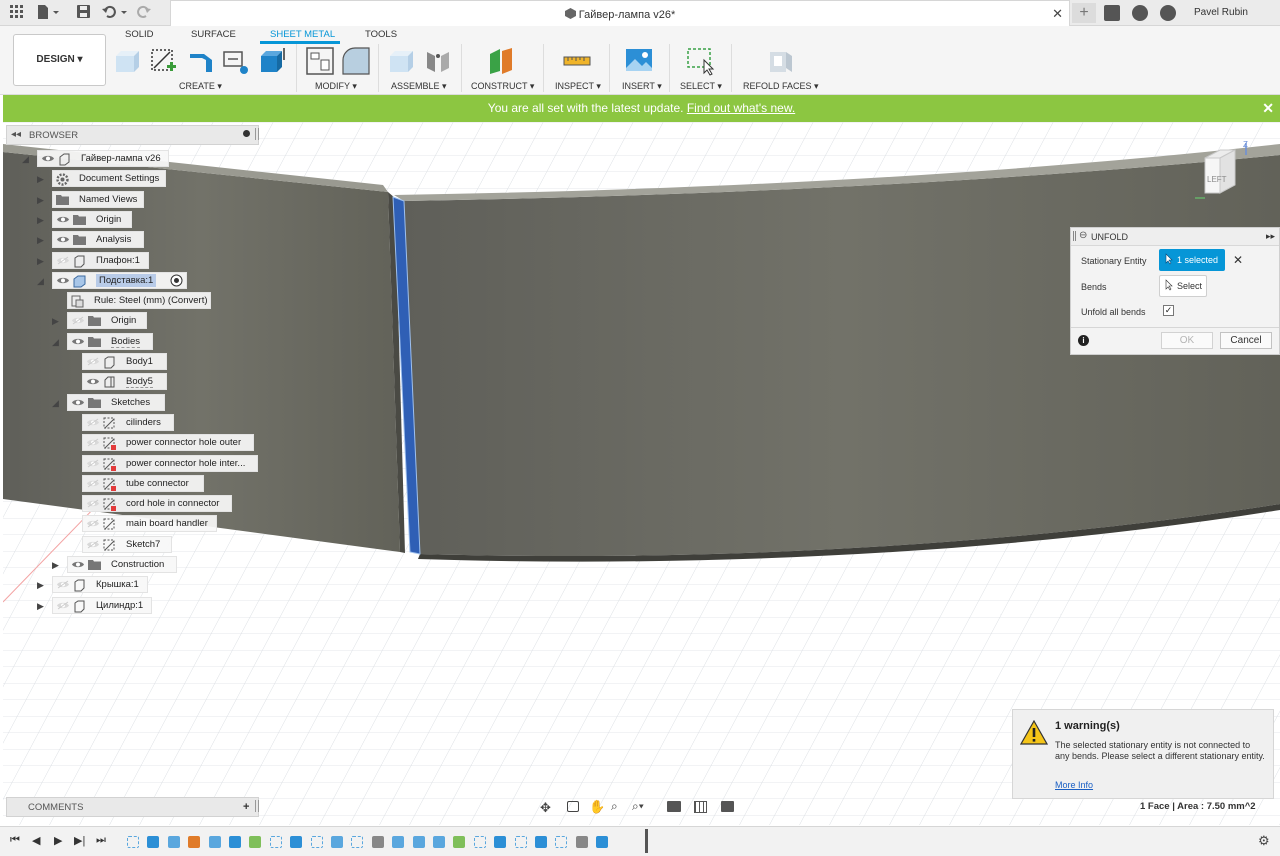 The width and height of the screenshot is (1280, 856). What do you see at coordinates (700, 807) in the screenshot?
I see `grid-settings-icon` at bounding box center [700, 807].